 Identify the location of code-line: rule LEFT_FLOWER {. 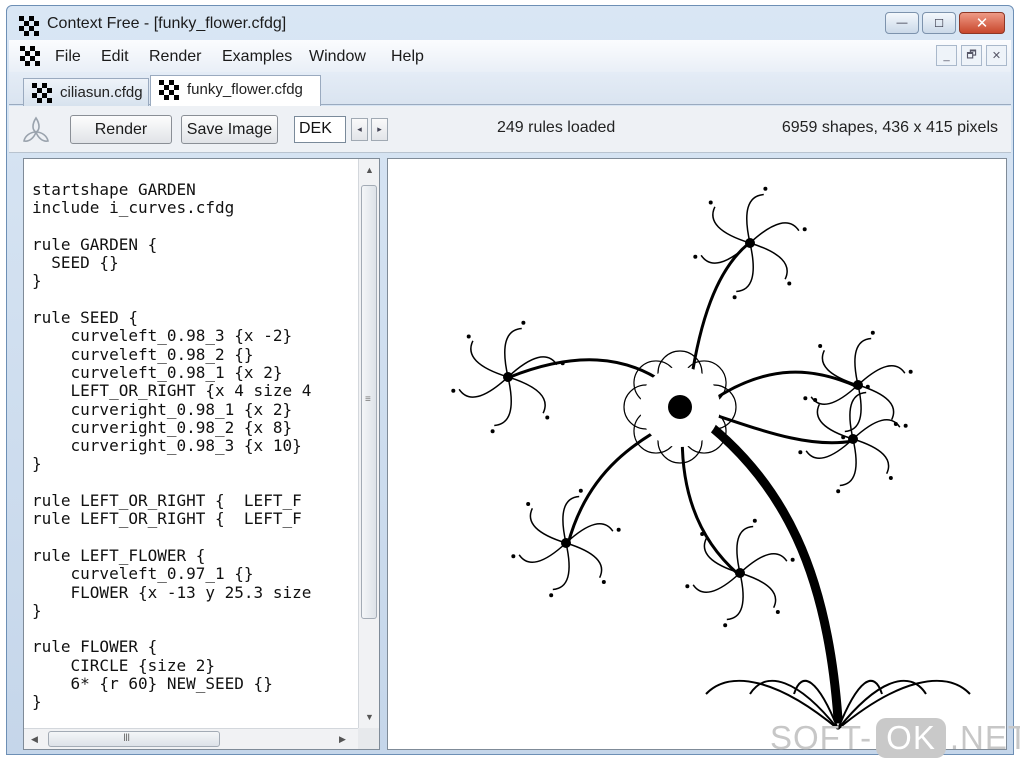
(119, 555).